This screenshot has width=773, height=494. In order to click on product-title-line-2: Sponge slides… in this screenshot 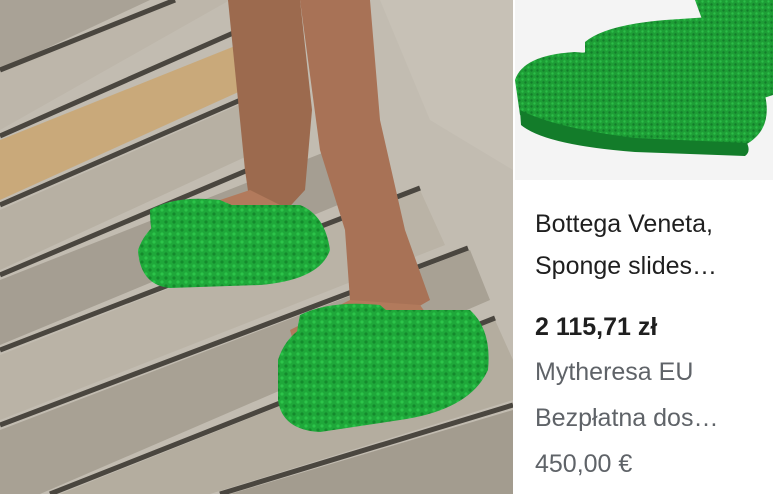, I will do `click(651, 266)`.